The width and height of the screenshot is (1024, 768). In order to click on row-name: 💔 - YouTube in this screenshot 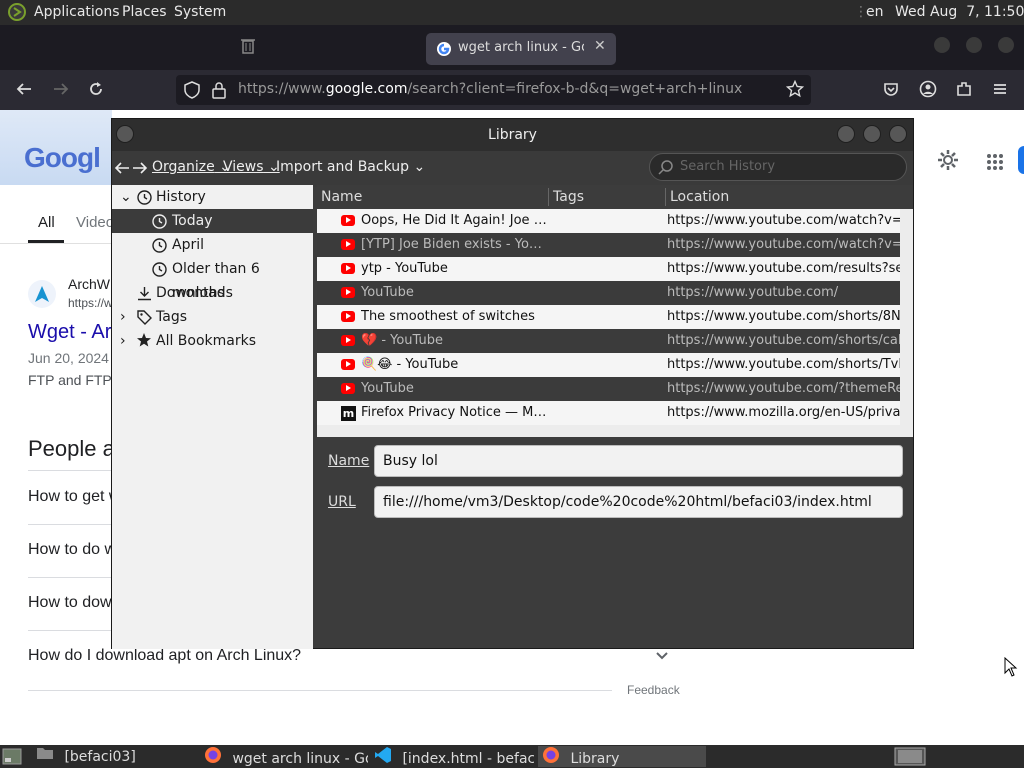, I will do `click(402, 340)`.